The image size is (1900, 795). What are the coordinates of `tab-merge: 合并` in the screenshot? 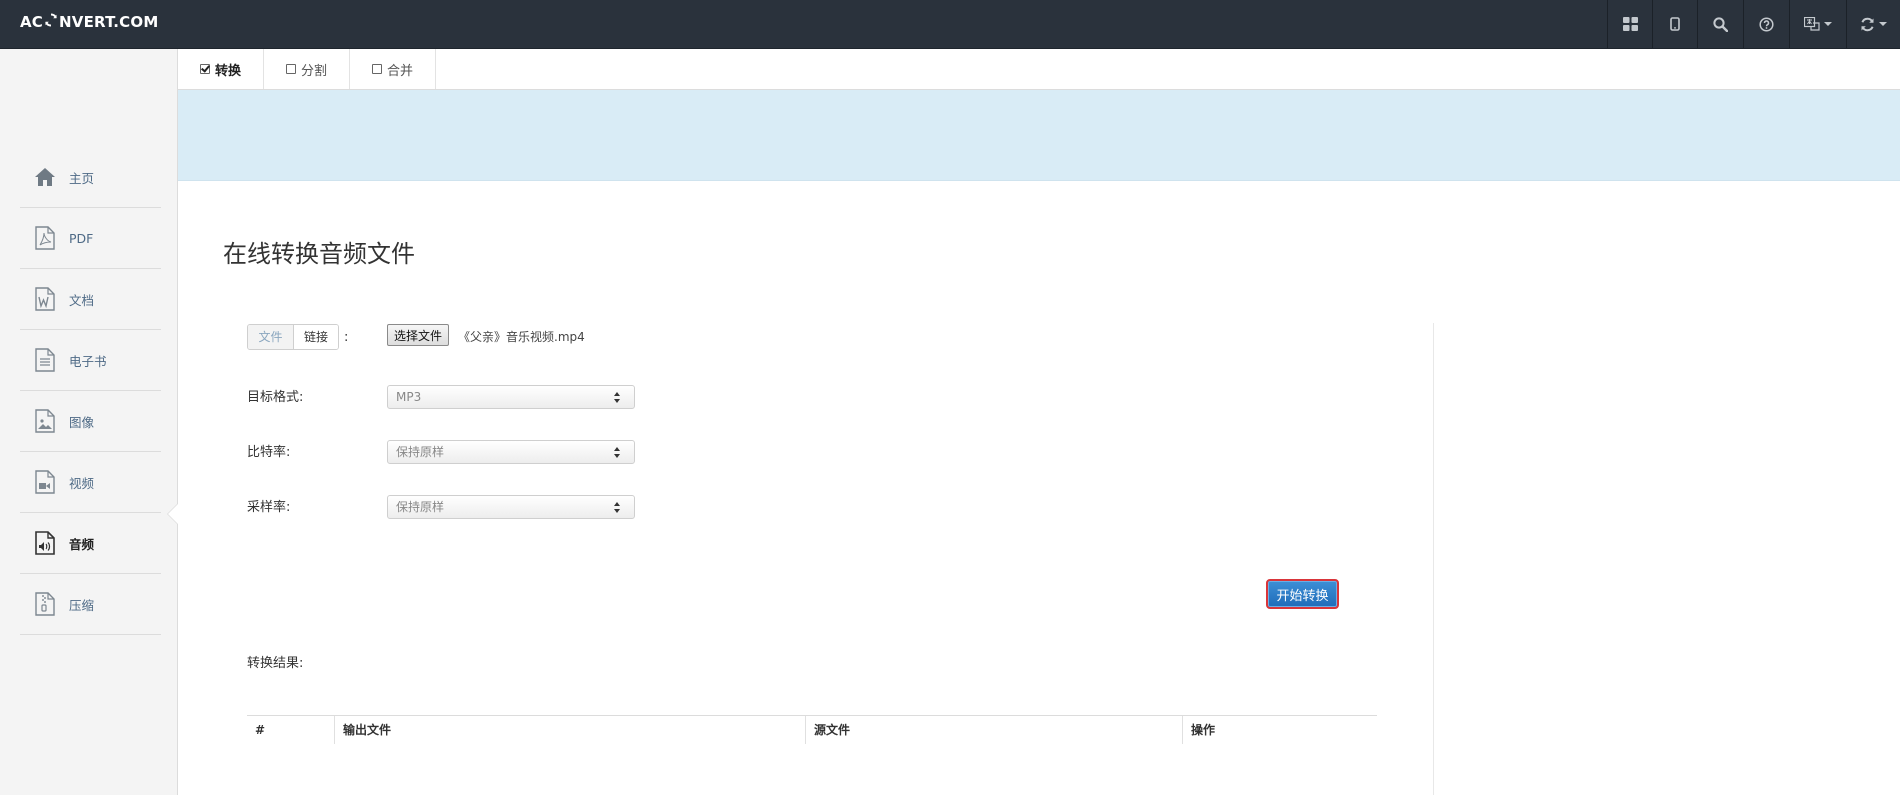 It's located at (393, 69).